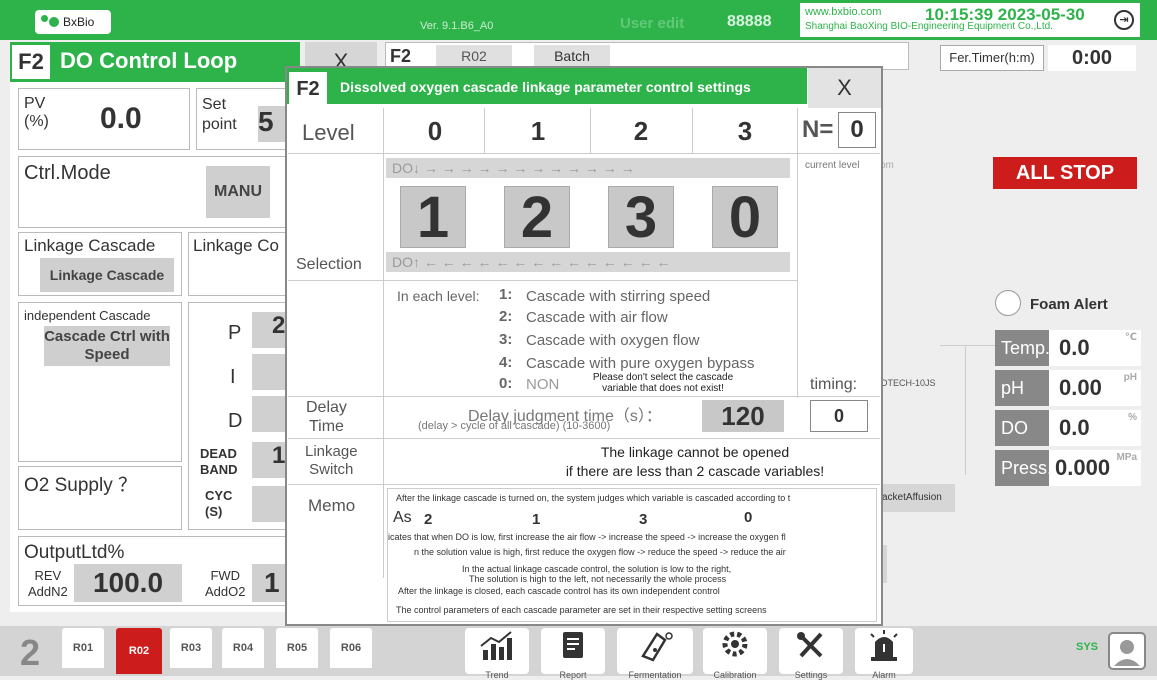 The width and height of the screenshot is (1157, 680). What do you see at coordinates (269, 460) in the screenshot?
I see `deadband-value: 1` at bounding box center [269, 460].